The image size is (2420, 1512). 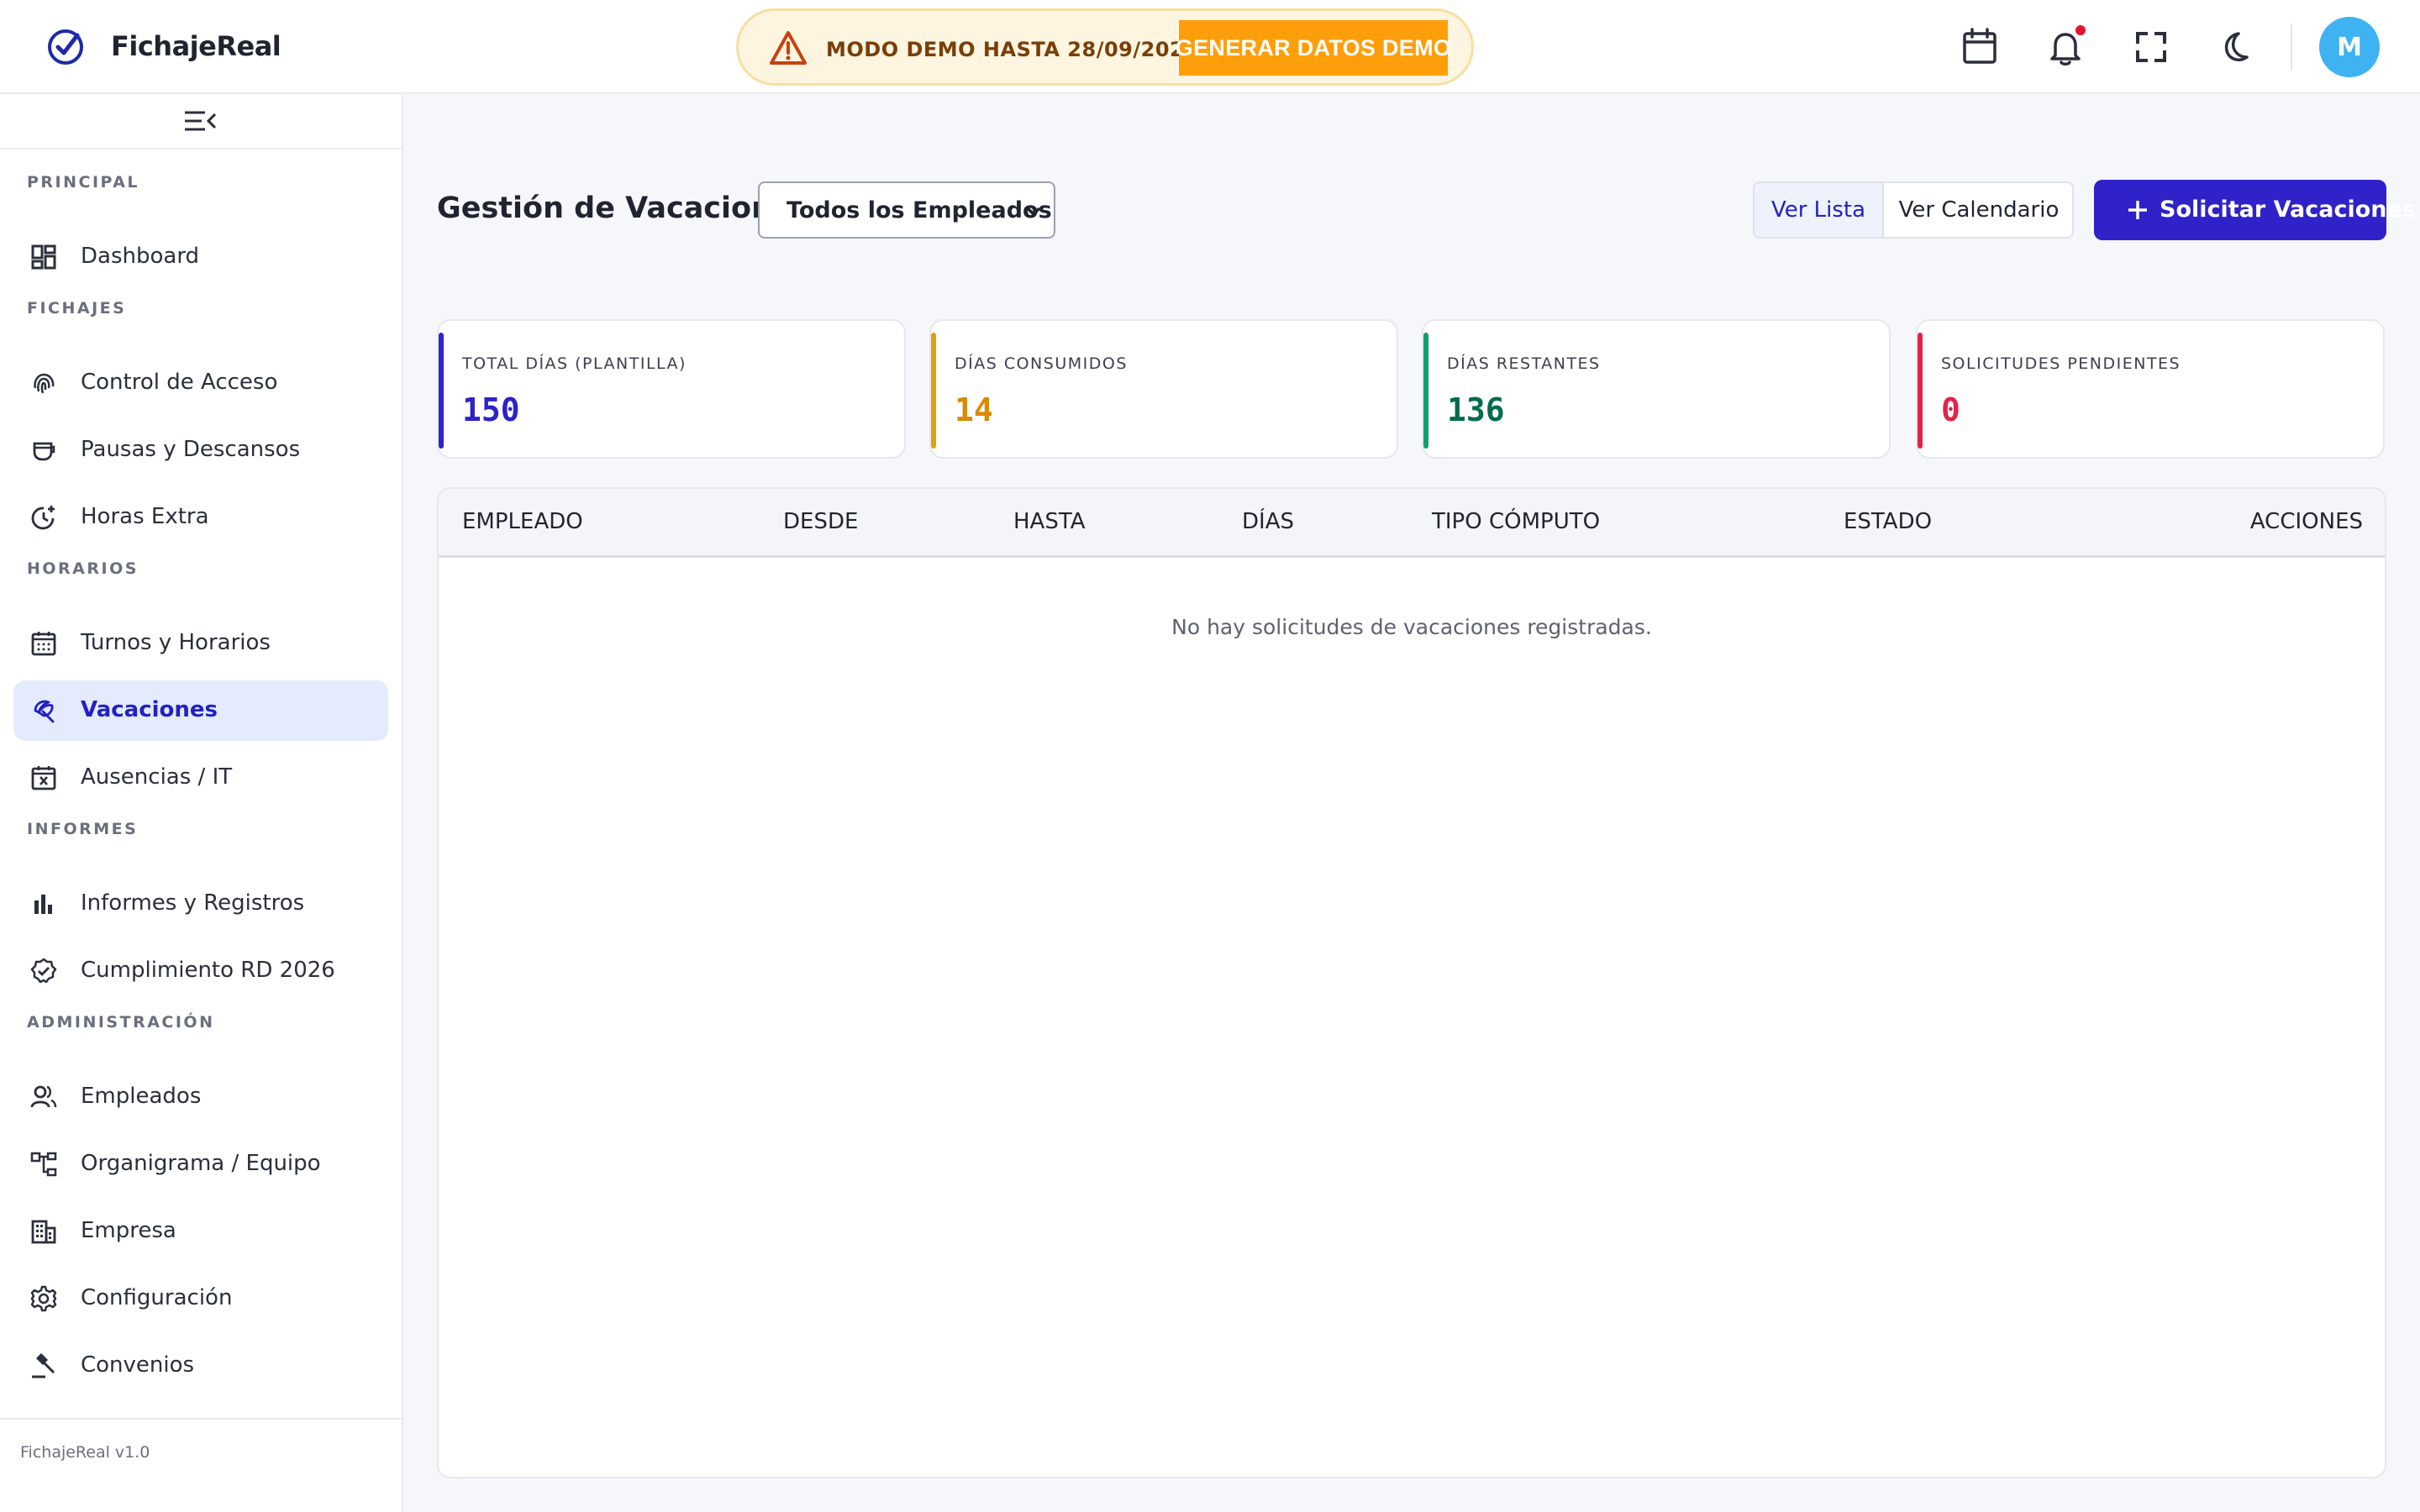 I want to click on plus-icon, so click(x=2137, y=210).